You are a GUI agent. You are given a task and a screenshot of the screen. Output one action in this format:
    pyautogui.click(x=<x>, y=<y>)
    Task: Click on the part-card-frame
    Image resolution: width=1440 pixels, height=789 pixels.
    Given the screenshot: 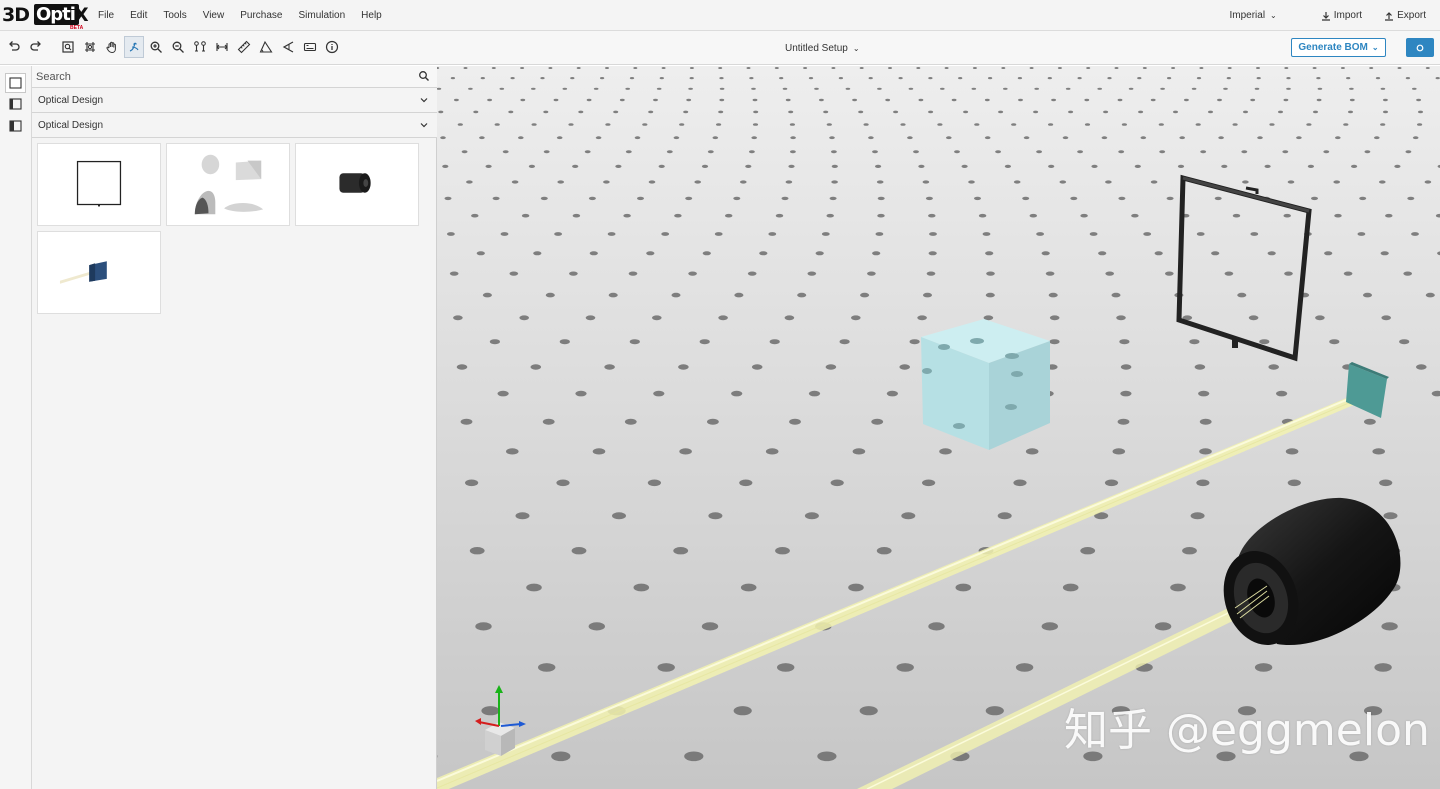 What is the action you would take?
    pyautogui.click(x=99, y=184)
    